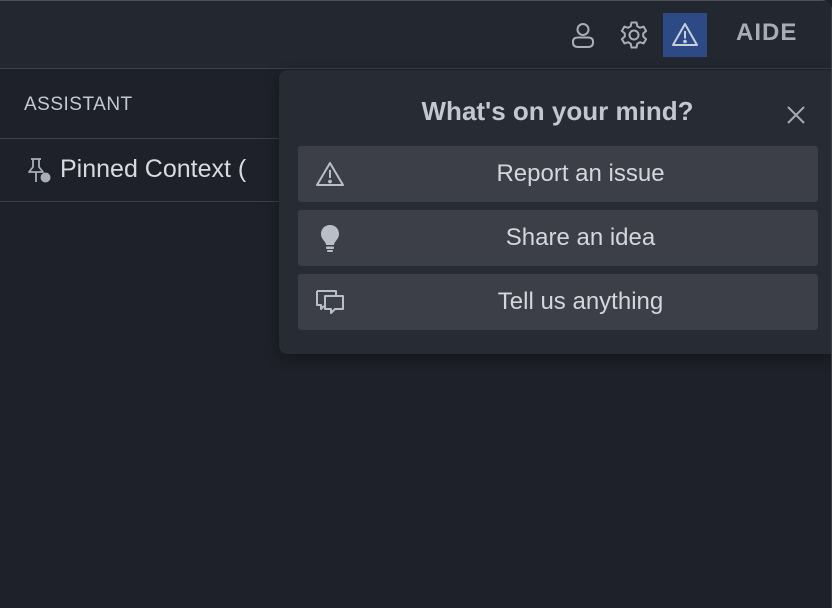  I want to click on lightbulb-icon, so click(330, 238).